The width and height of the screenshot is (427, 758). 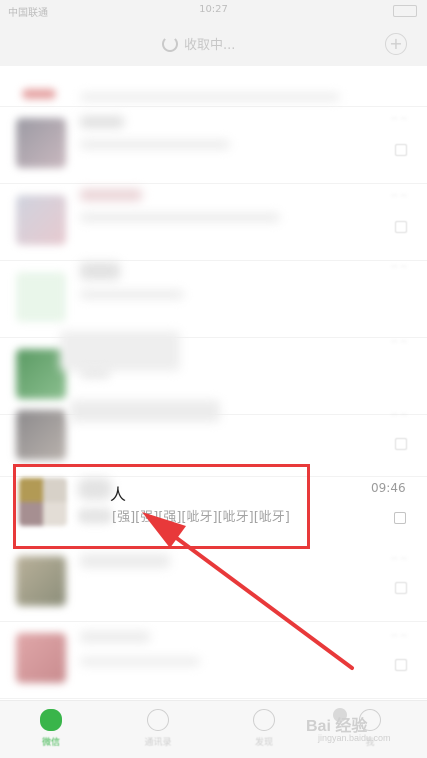 What do you see at coordinates (405, 11) in the screenshot?
I see `battery-icon` at bounding box center [405, 11].